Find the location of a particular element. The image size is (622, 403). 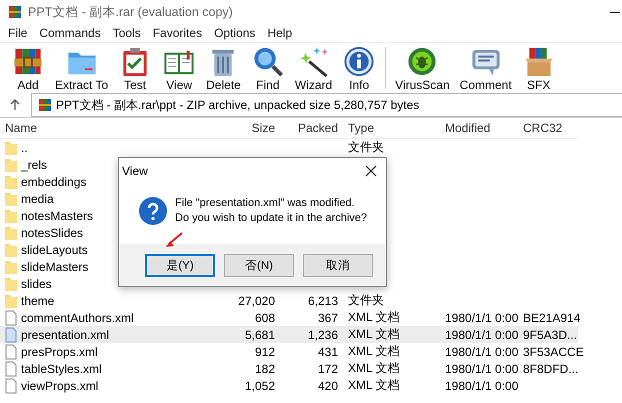

table-cell: 912 is located at coordinates (264, 351).